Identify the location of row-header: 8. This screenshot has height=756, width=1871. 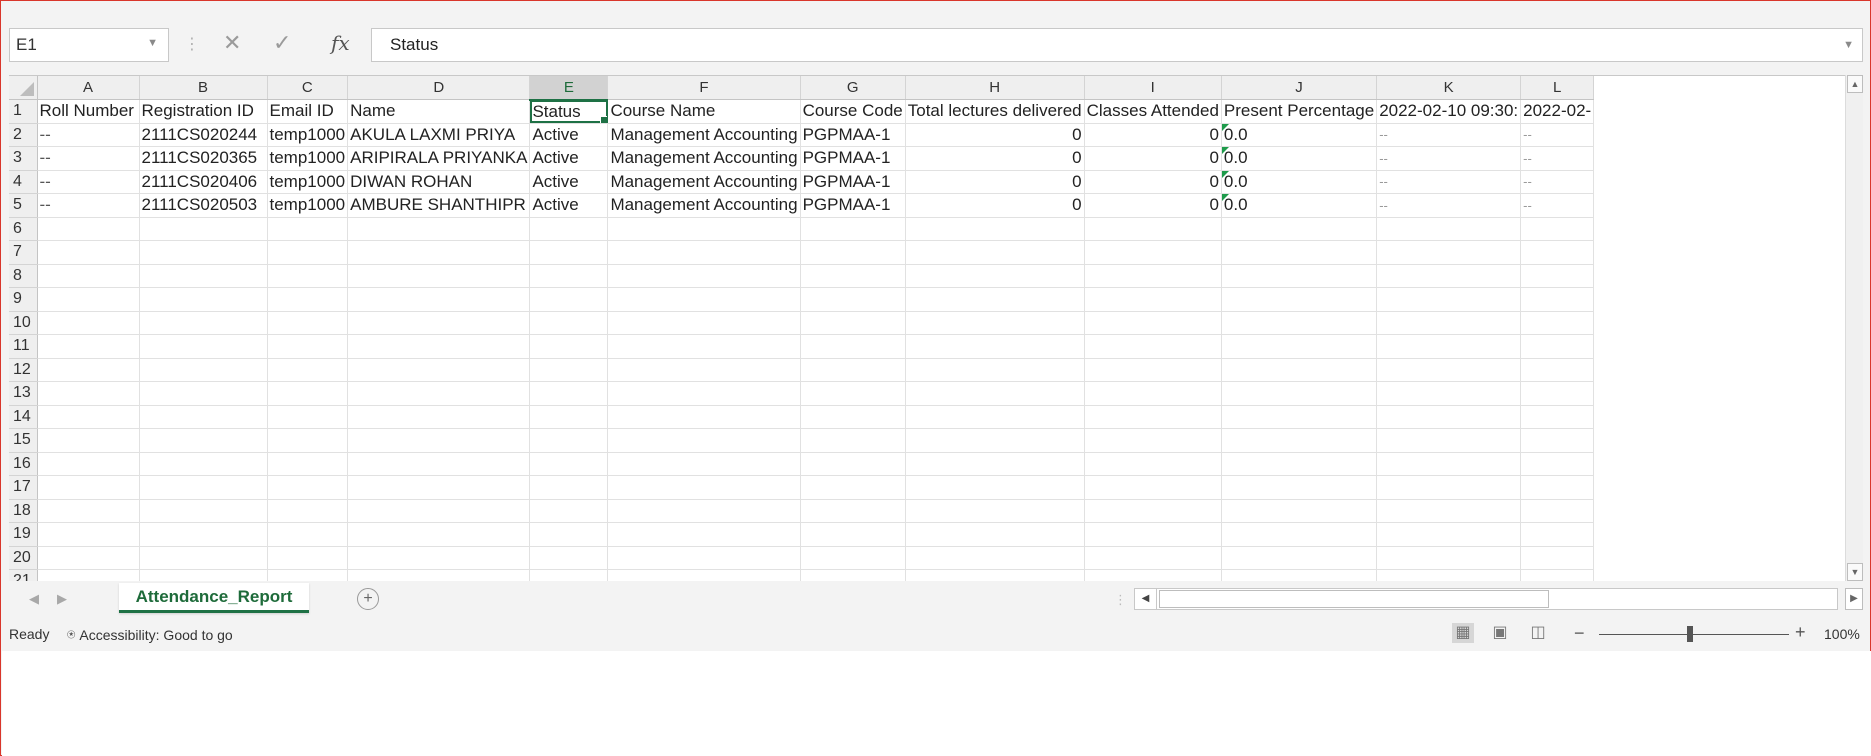
(23, 276).